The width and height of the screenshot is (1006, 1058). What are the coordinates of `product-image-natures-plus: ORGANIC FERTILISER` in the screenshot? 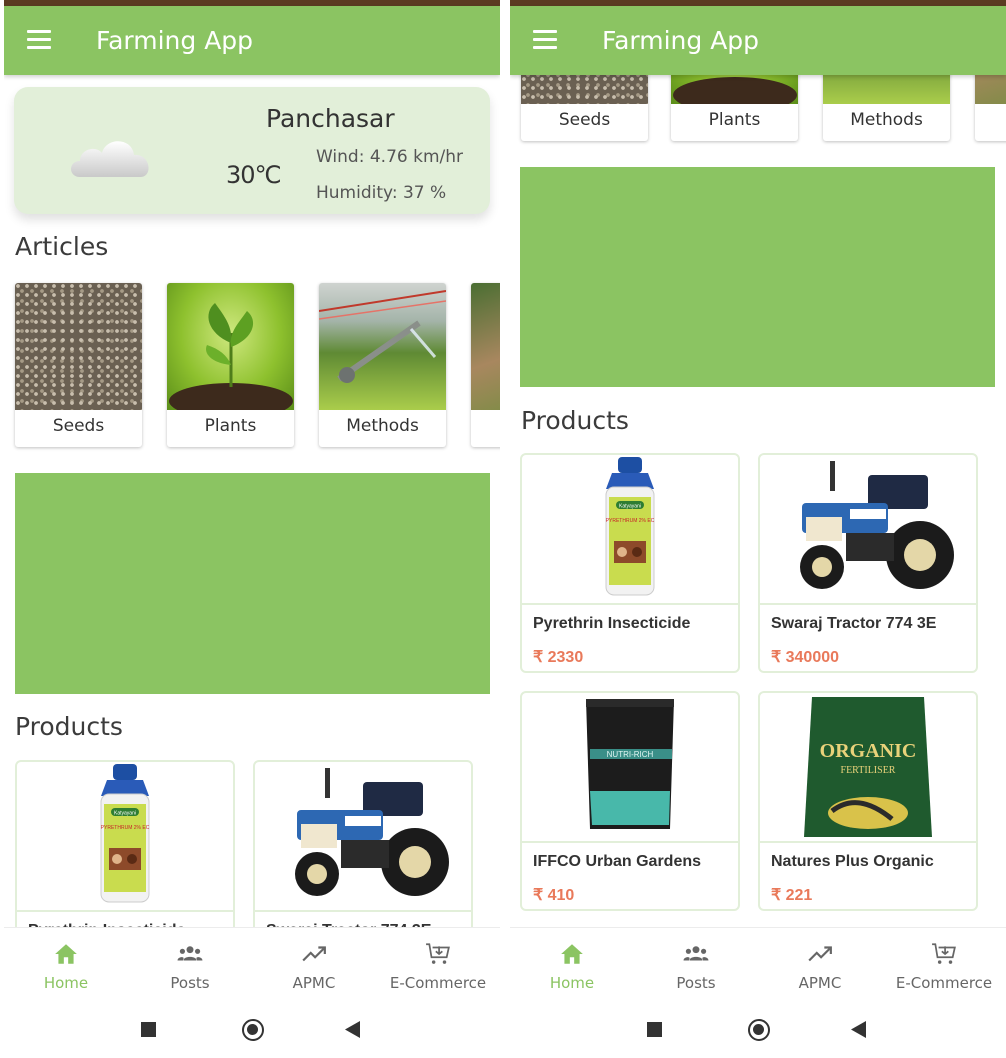 It's located at (868, 768).